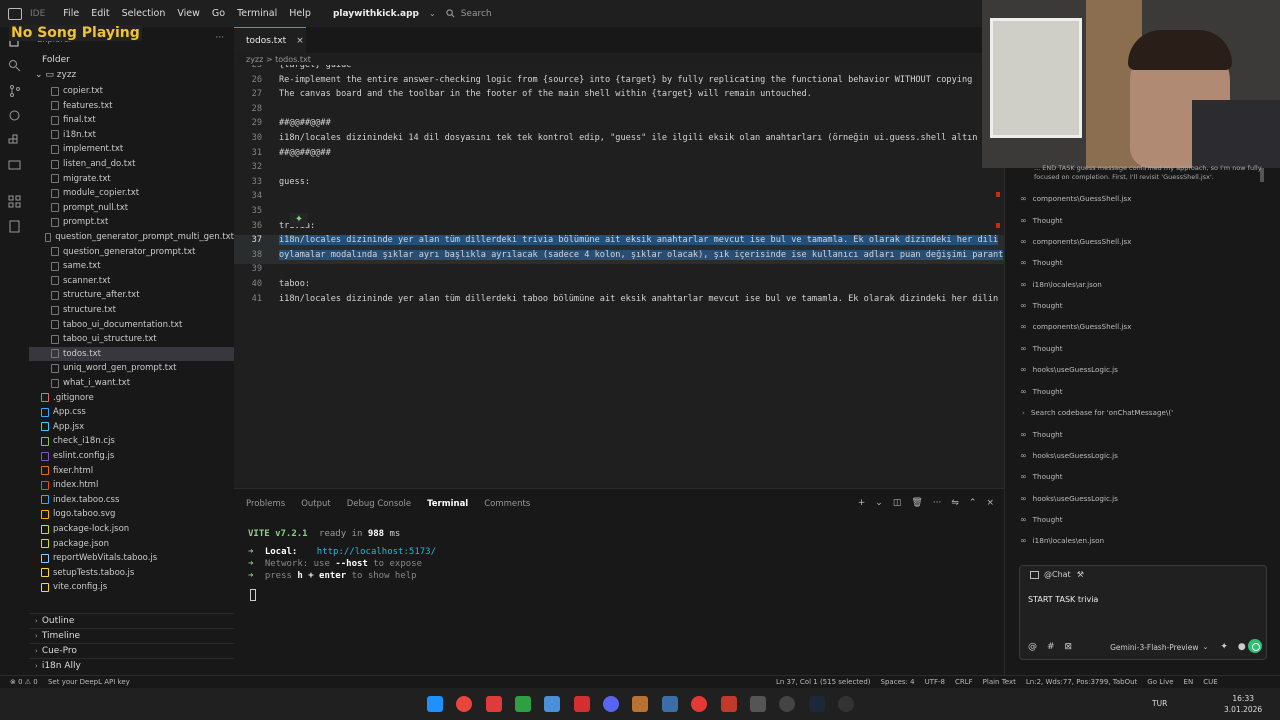 This screenshot has height=720, width=1280. What do you see at coordinates (131, 573) in the screenshot?
I see `file-item: setupTests.taboo.js` at bounding box center [131, 573].